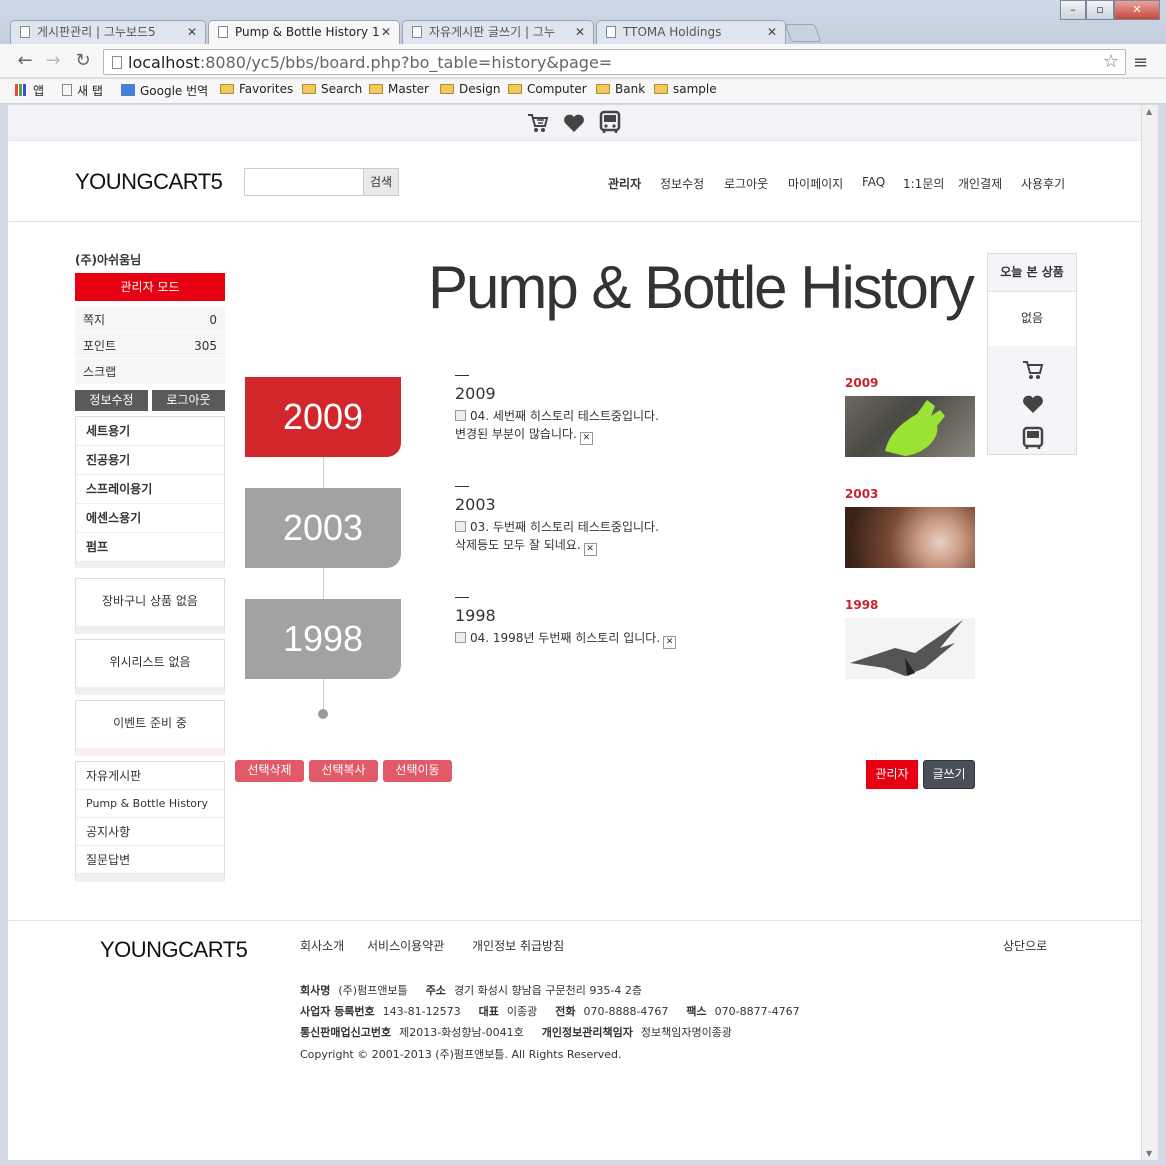  What do you see at coordinates (82, 90) in the screenshot?
I see `bookmark-item: 새 탭` at bounding box center [82, 90].